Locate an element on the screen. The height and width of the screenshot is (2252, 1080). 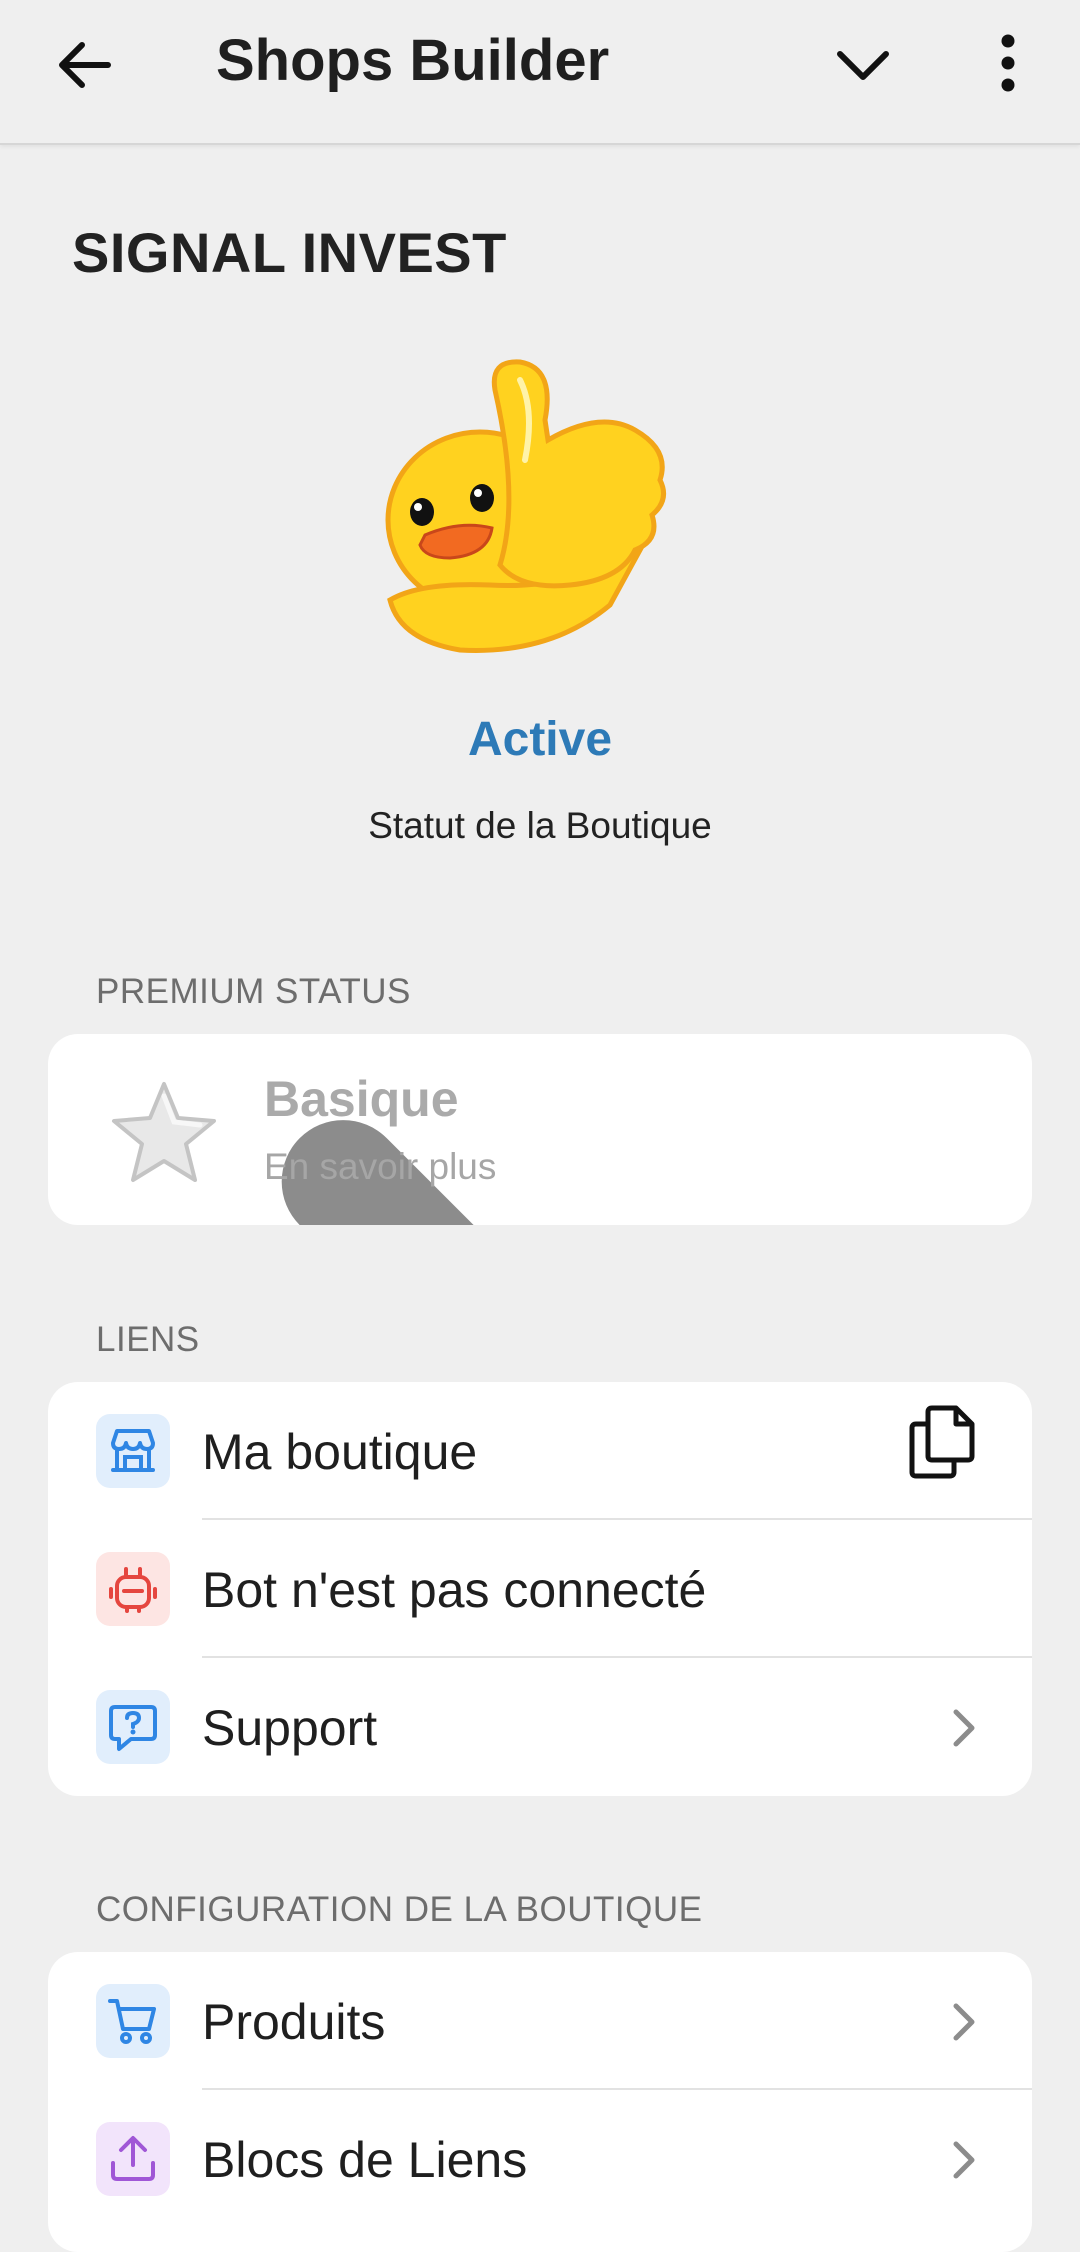
app-bar: Shops Builder is located at coordinates (540, 72).